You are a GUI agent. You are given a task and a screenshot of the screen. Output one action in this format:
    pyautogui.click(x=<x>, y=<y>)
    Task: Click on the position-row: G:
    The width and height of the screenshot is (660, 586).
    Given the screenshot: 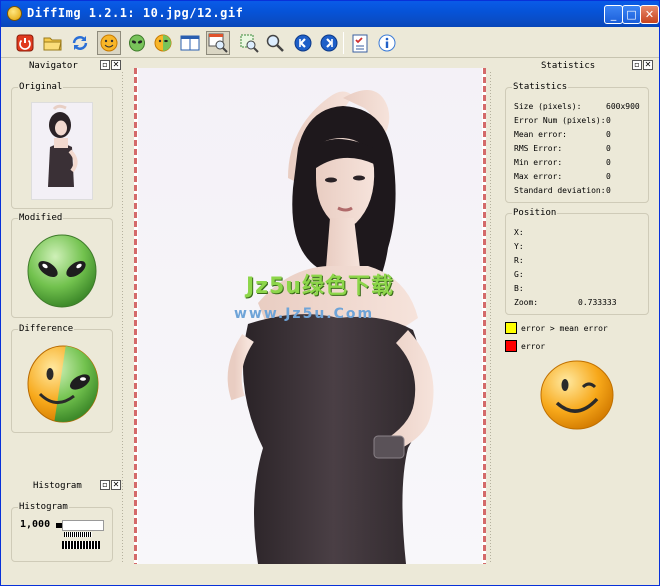 What is the action you would take?
    pyautogui.click(x=519, y=274)
    